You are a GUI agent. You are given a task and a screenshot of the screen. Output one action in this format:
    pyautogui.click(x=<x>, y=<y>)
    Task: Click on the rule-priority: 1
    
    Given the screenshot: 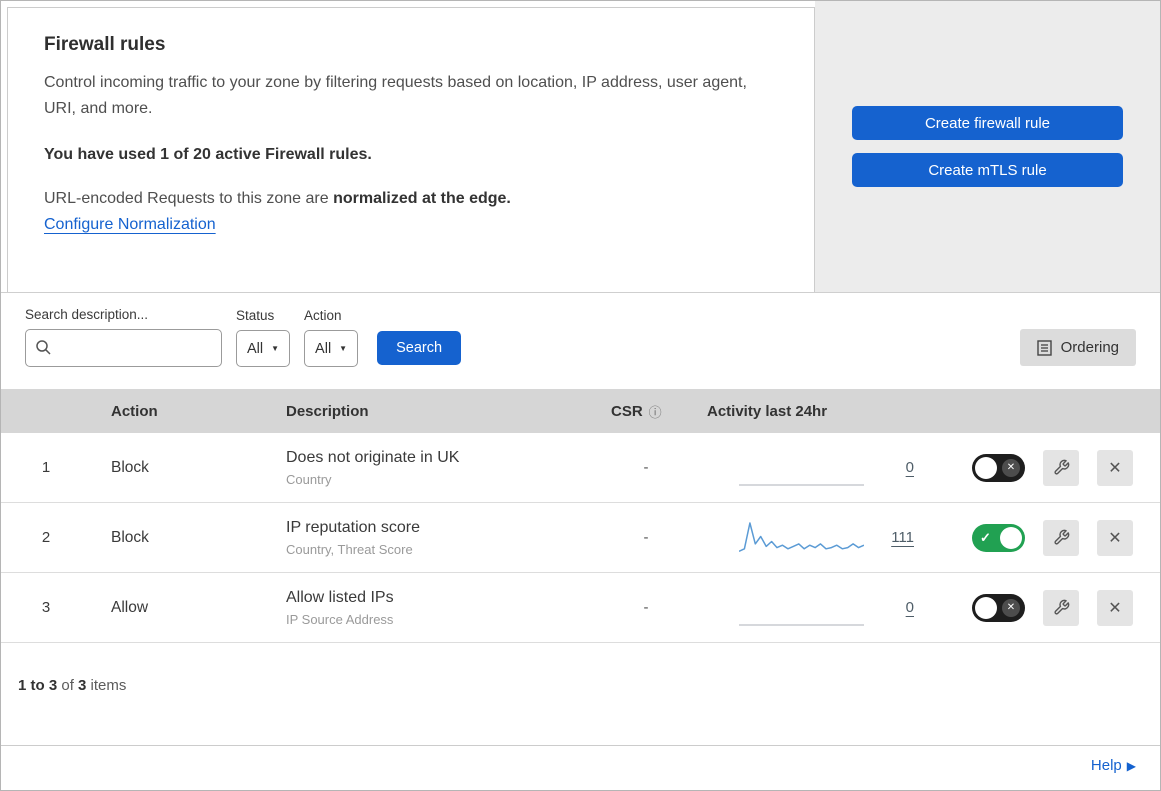 What is the action you would take?
    pyautogui.click(x=46, y=467)
    